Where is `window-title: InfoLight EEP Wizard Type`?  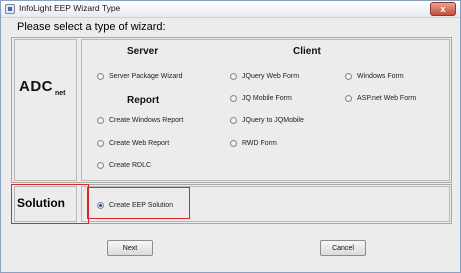
window-title: InfoLight EEP Wizard Type is located at coordinates (70, 8).